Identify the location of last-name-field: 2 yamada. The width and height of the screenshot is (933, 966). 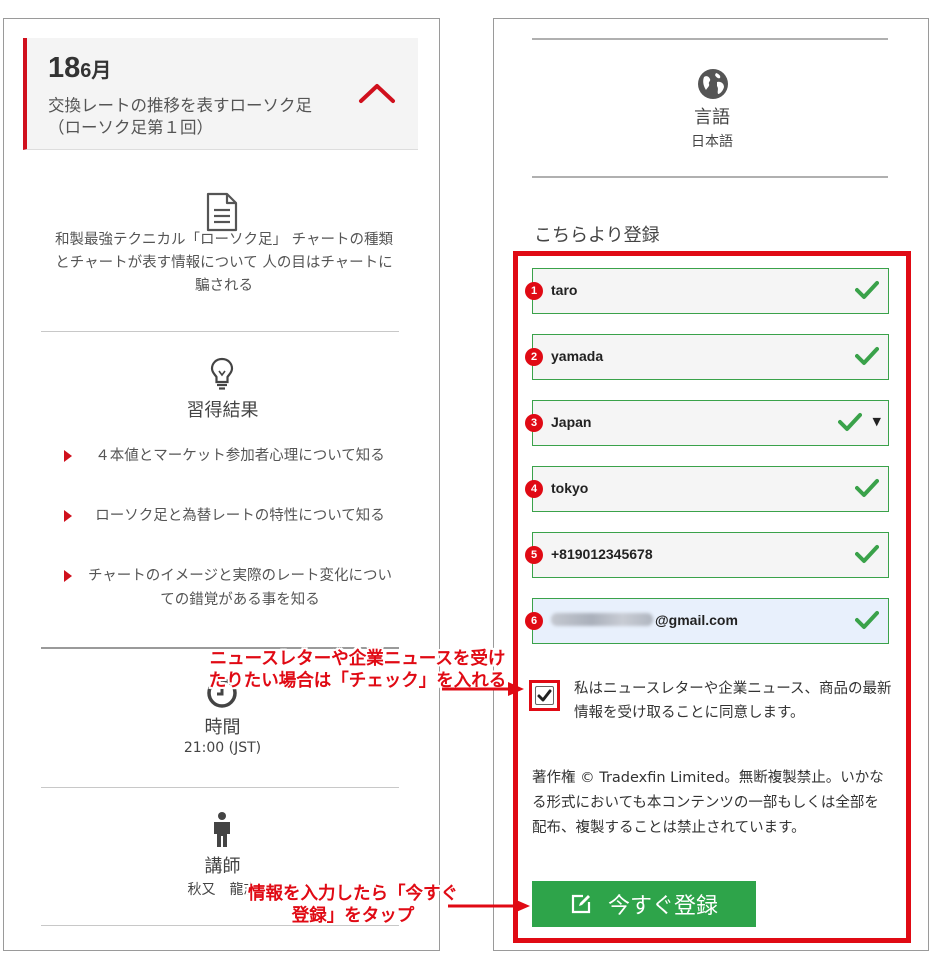
(707, 357).